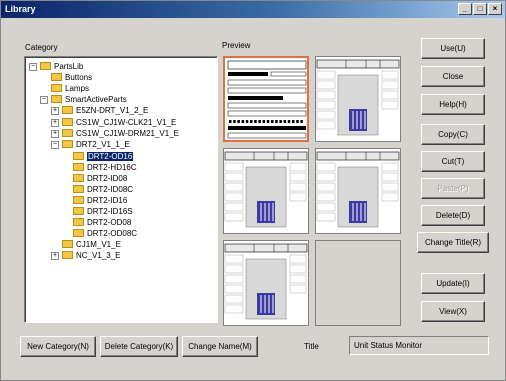  Describe the element at coordinates (110, 189) in the screenshot. I see `tree-item-label: DRT2-ID08C` at that location.